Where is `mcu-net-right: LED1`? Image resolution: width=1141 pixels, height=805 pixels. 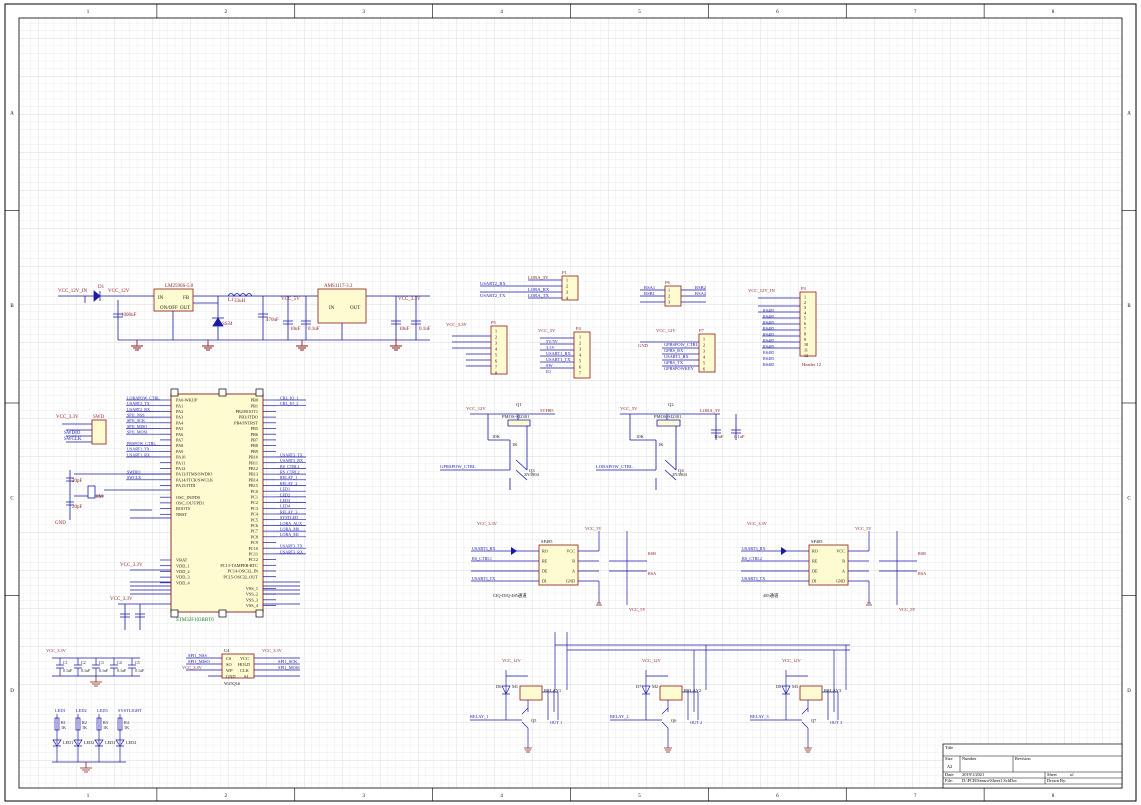
mcu-net-right: LED1 is located at coordinates (285, 489).